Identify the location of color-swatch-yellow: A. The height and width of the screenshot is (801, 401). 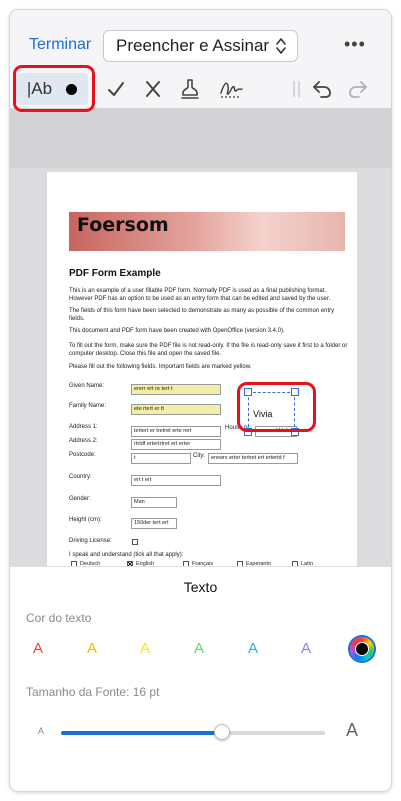
(145, 648).